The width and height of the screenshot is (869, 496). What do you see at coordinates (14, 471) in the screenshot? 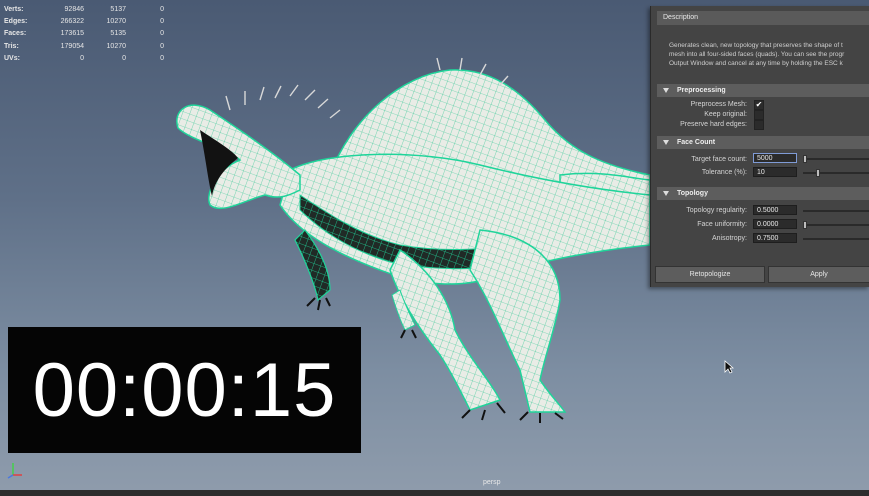
I see `axis-gizmo-icon` at bounding box center [14, 471].